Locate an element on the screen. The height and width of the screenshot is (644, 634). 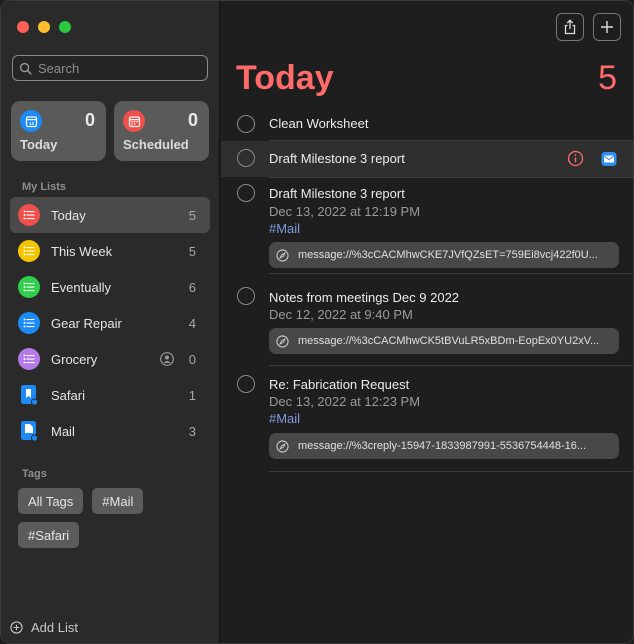
calendar-today-icon: 13 is located at coordinates (31, 121).